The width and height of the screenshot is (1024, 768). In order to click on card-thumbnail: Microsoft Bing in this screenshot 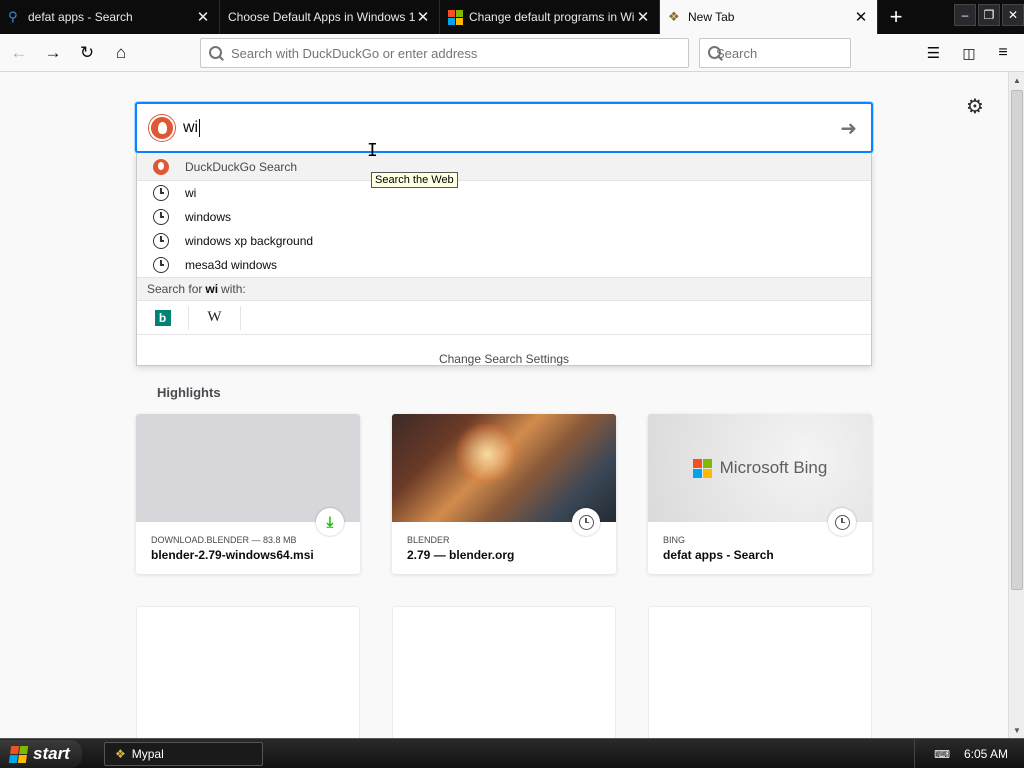, I will do `click(760, 468)`.